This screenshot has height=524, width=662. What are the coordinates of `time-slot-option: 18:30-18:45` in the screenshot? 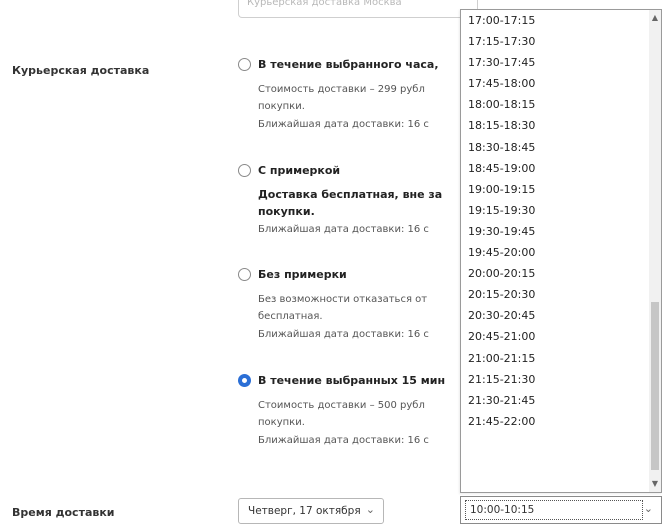 It's located at (561, 147).